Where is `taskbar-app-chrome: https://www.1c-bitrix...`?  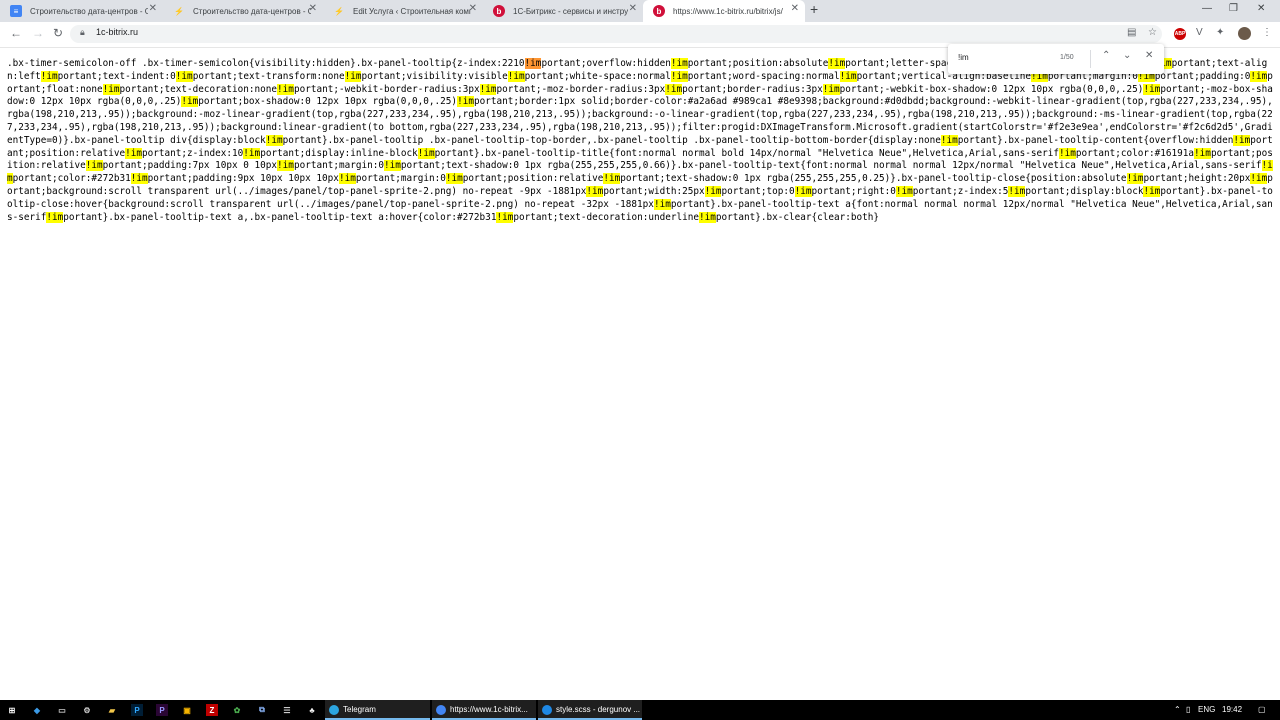
taskbar-app-chrome: https://www.1c-bitrix... is located at coordinates (484, 710).